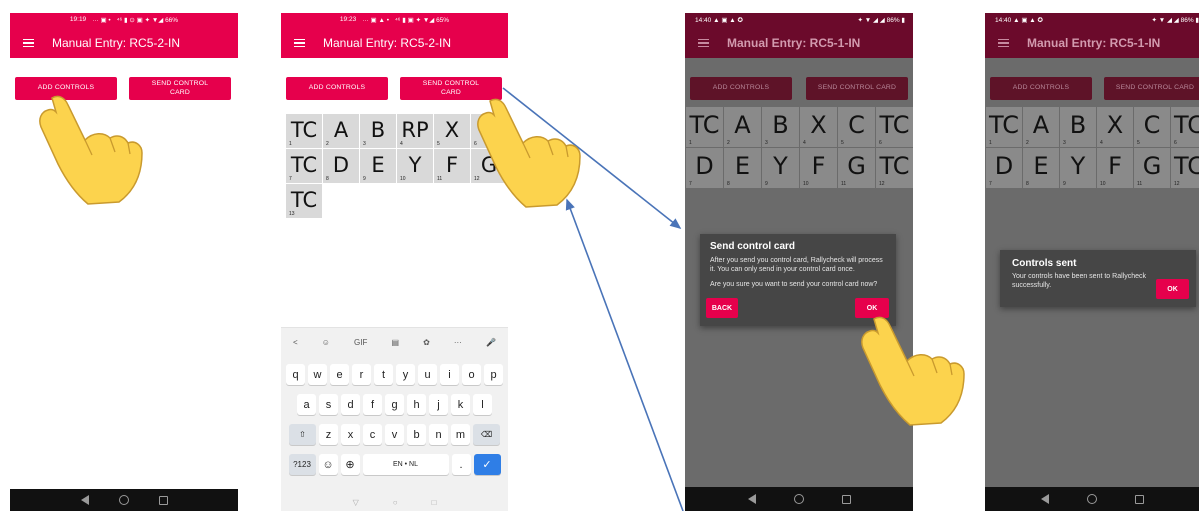 The height and width of the screenshot is (511, 1199). What do you see at coordinates (328, 434) in the screenshot?
I see `key-z: z` at bounding box center [328, 434].